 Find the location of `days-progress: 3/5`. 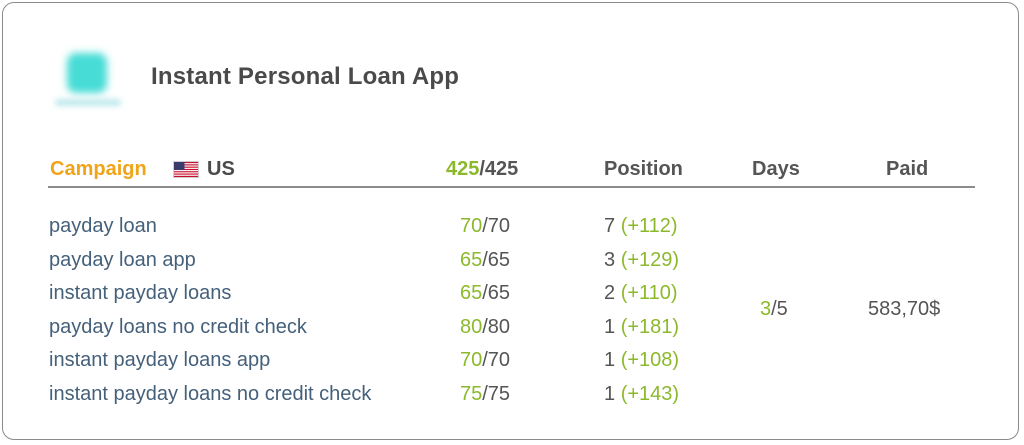

days-progress: 3/5 is located at coordinates (774, 309).